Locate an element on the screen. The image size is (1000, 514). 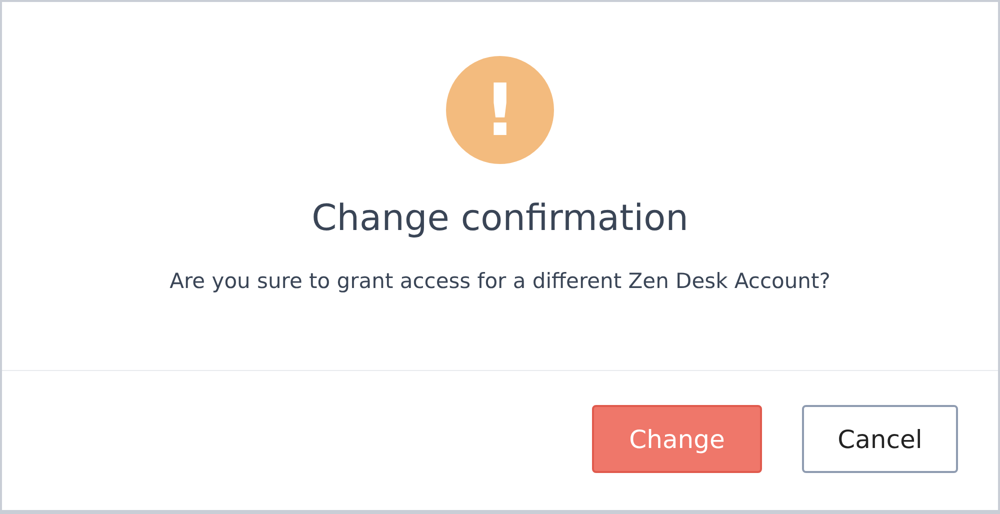
dialog-title: Change confirmation is located at coordinates (500, 218).